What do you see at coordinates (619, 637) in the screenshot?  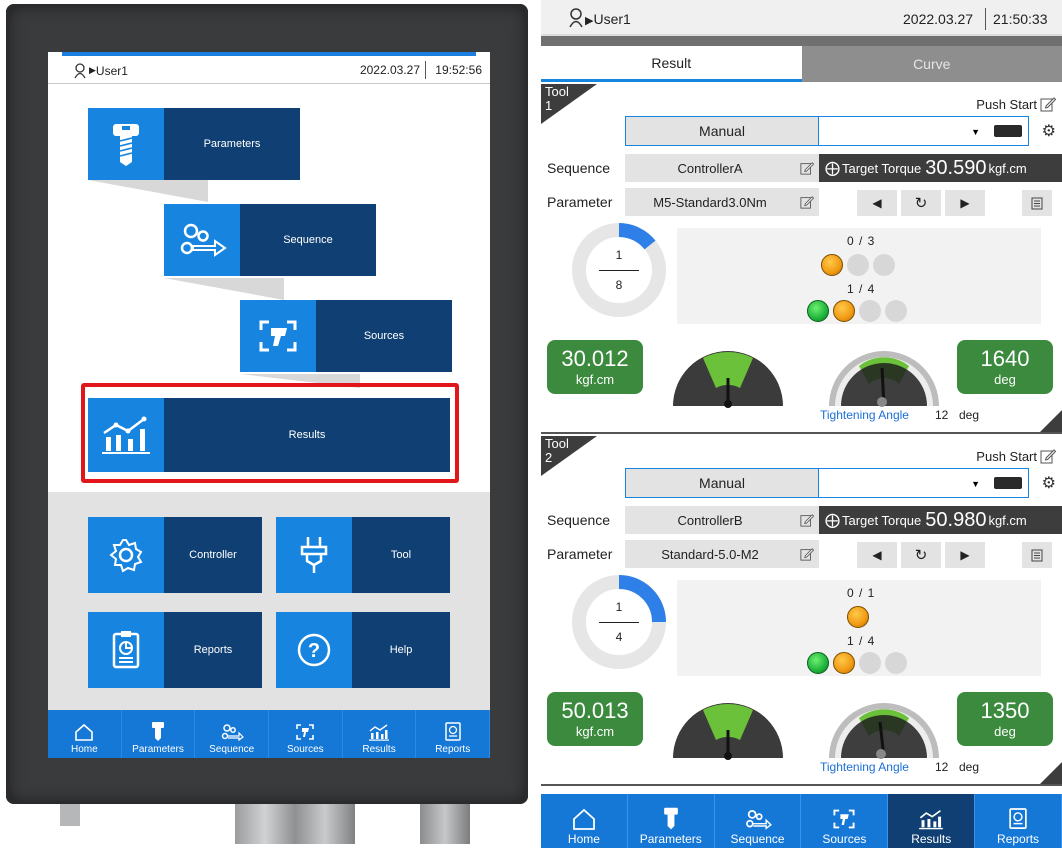 I see `count-total: 4` at bounding box center [619, 637].